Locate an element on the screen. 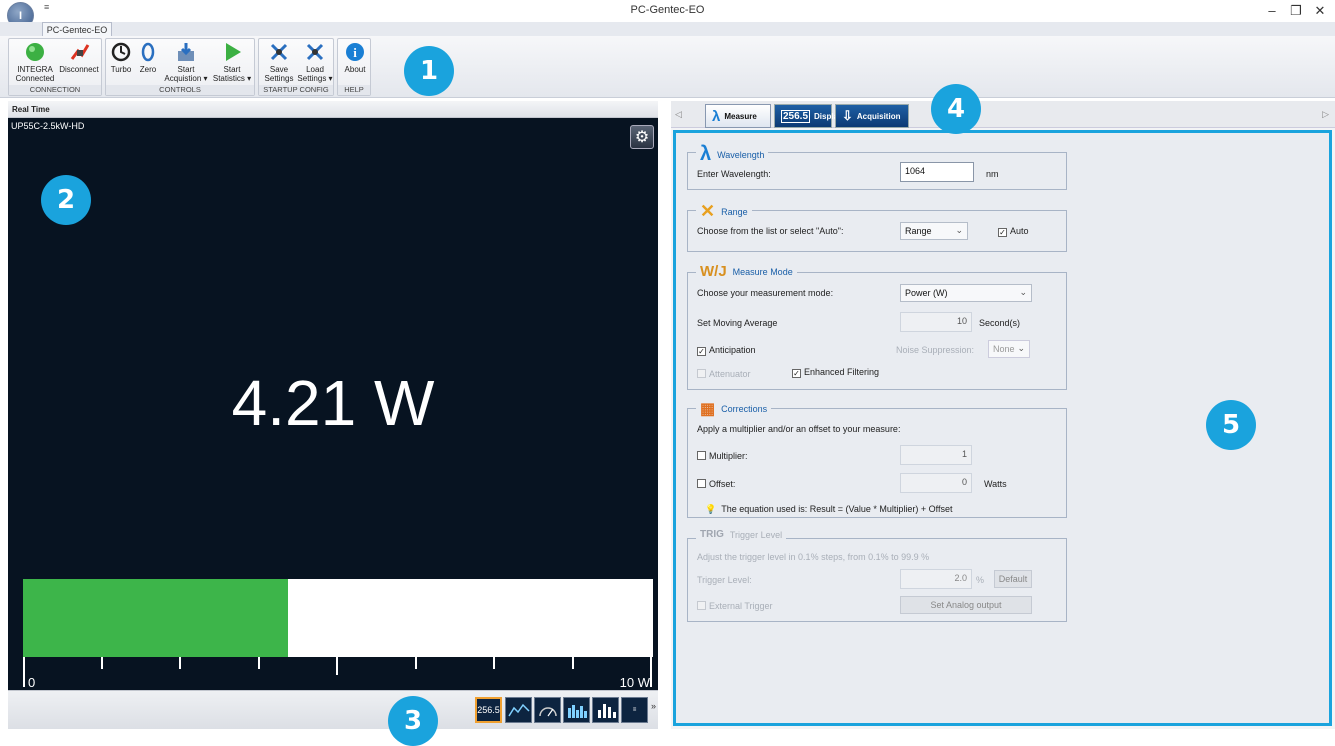 The height and width of the screenshot is (746, 1335). save-label-2: Settings is located at coordinates (279, 78).